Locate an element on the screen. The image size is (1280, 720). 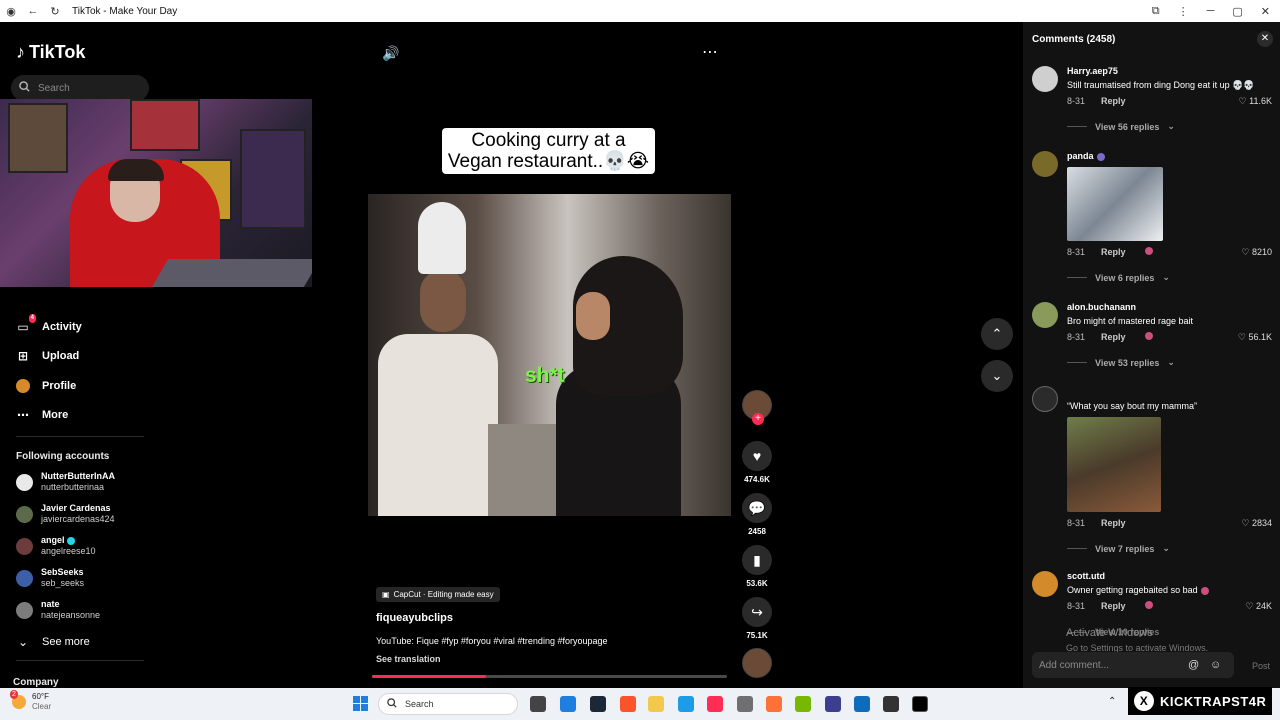
sidebar-item-activity: ▭ 4 Activity is located at coordinates (49, 324).